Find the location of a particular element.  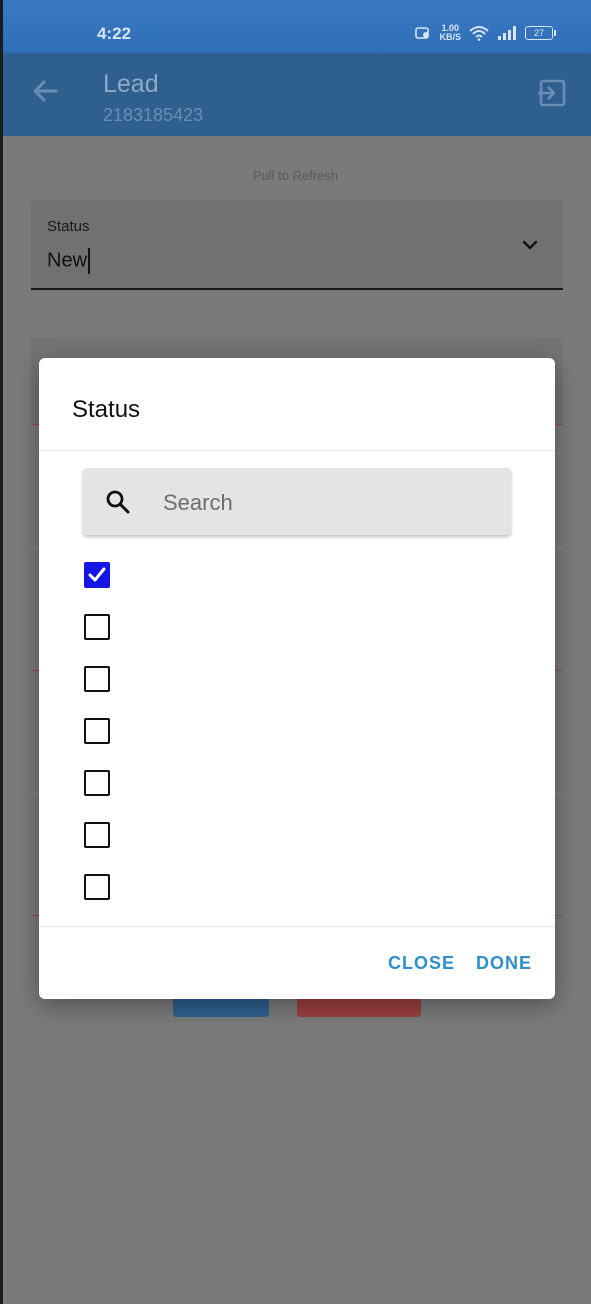

signal-icon is located at coordinates (507, 33).